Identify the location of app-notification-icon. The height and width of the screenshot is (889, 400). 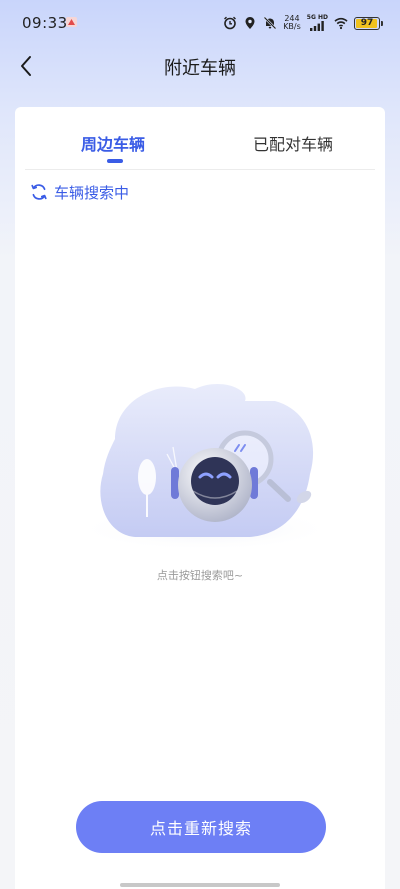
(71, 22).